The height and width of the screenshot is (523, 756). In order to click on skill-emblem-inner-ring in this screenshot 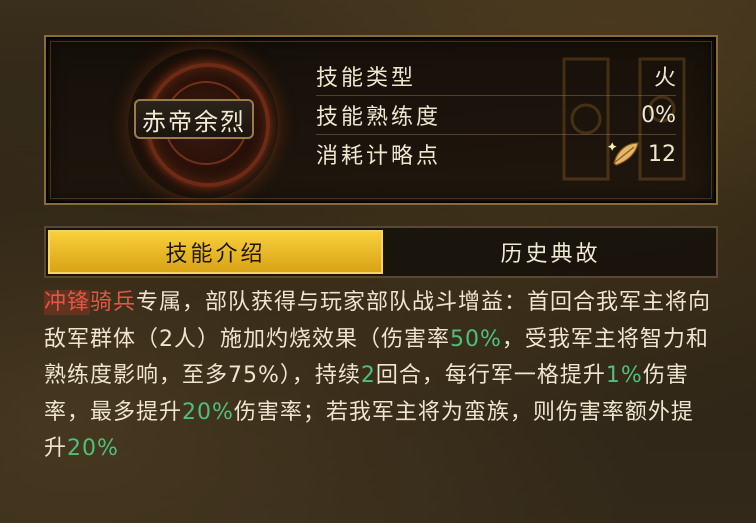, I will do `click(206, 123)`.